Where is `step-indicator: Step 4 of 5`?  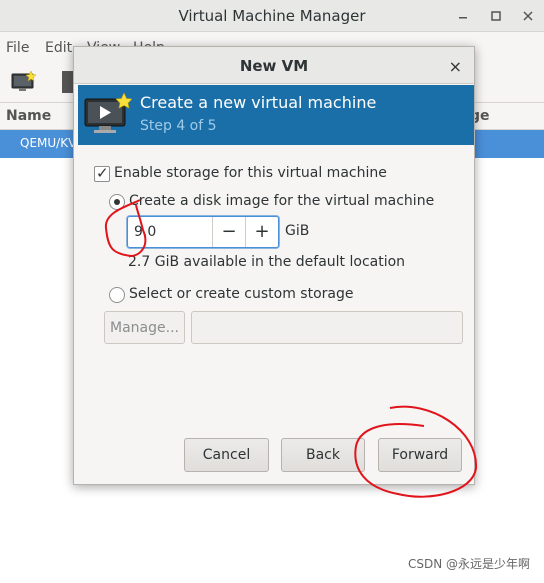
step-indicator: Step 4 of 5 is located at coordinates (178, 126).